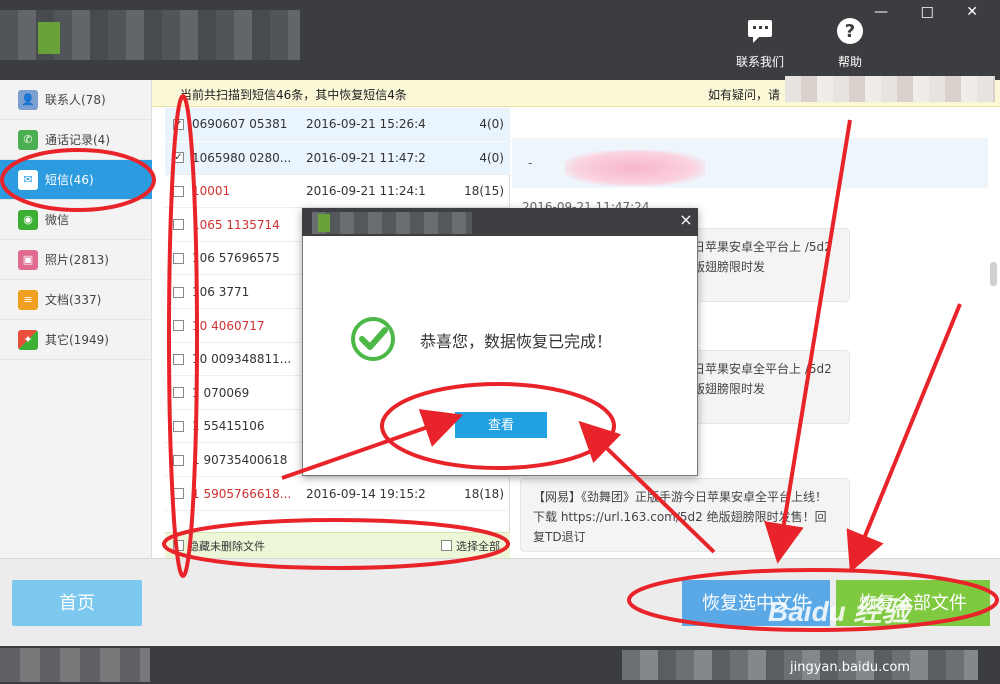 The width and height of the screenshot is (1000, 684). I want to click on sms-icon: ✉, so click(28, 179).